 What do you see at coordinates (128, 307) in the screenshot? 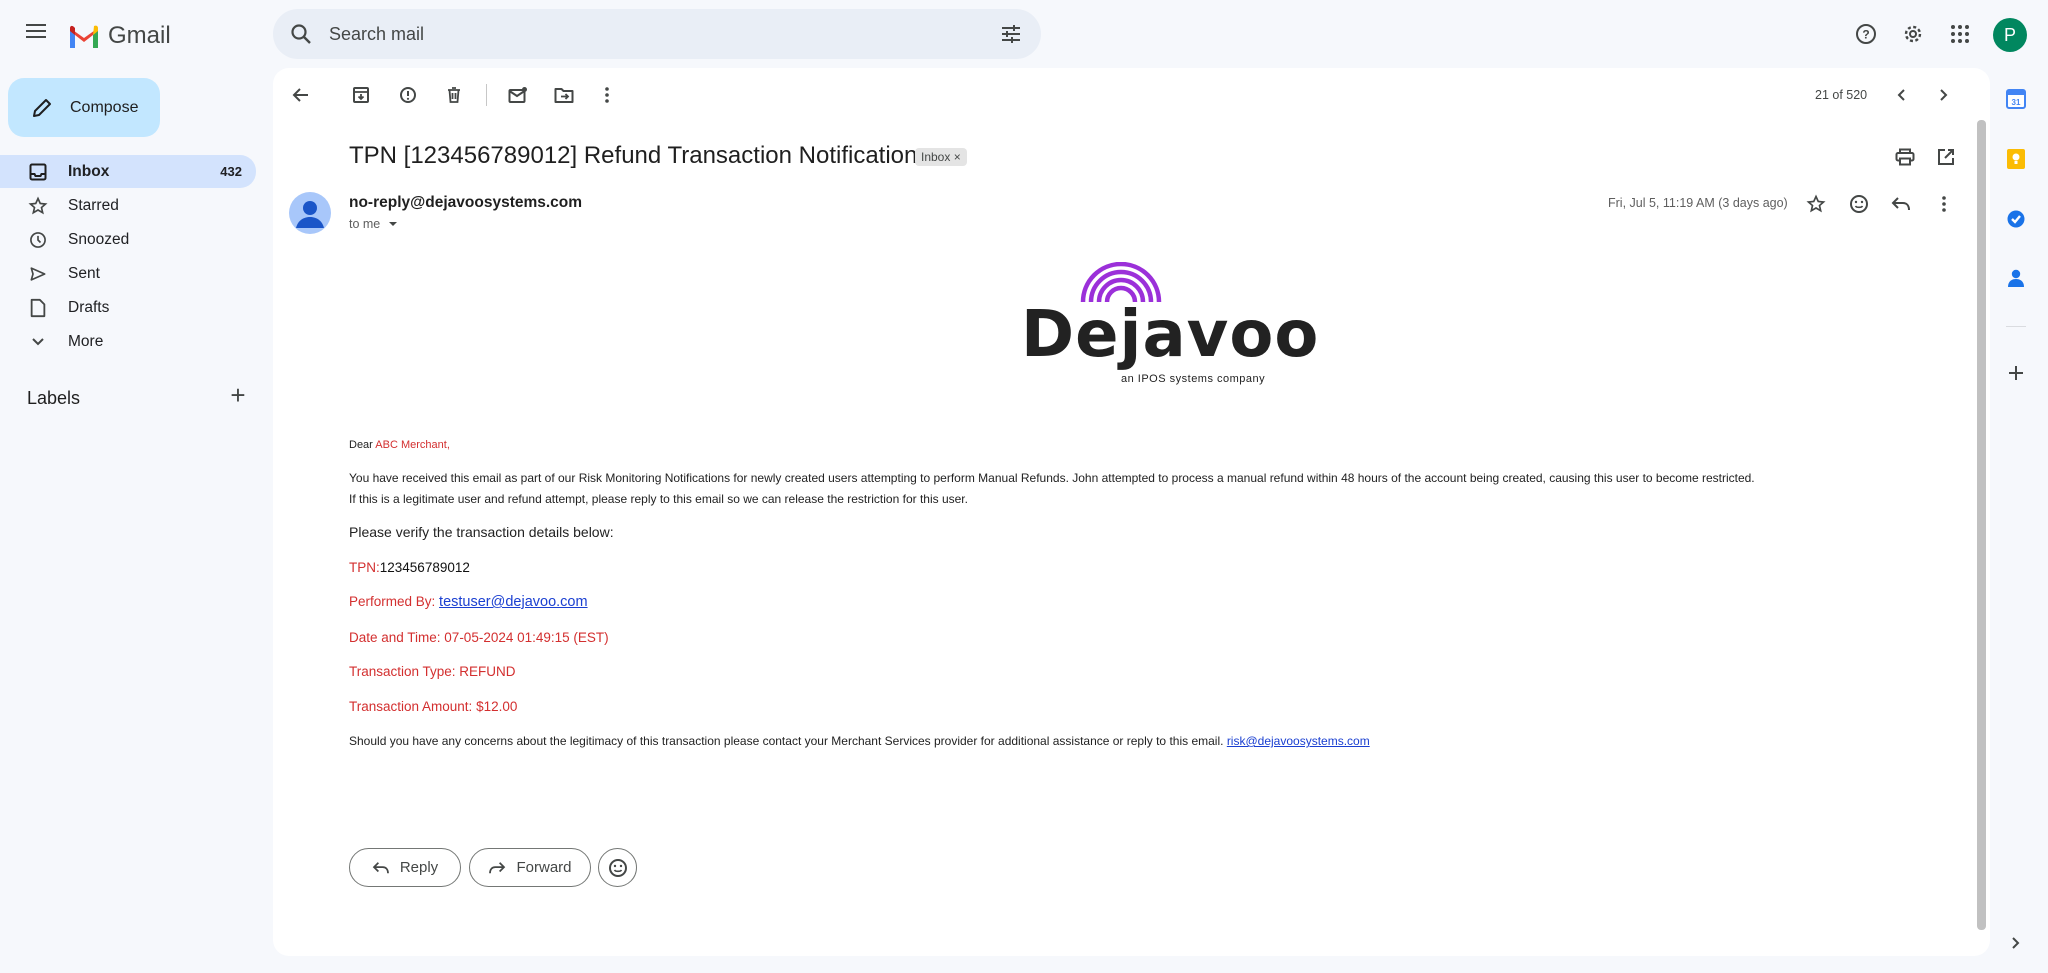
I see `sidebar-item-drafts: Drafts` at bounding box center [128, 307].